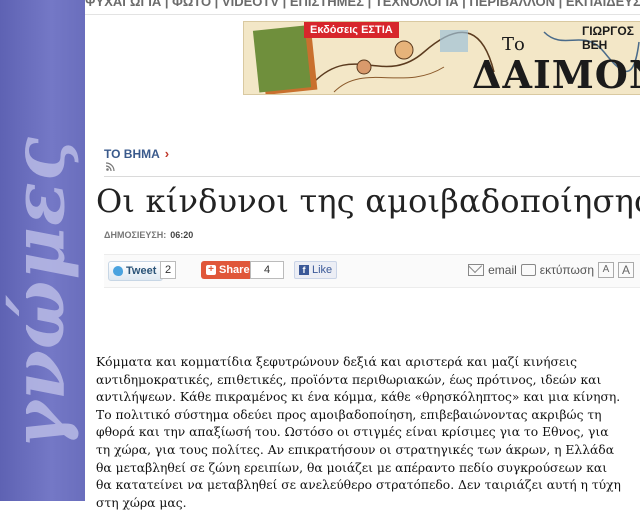  Describe the element at coordinates (167, 153) in the screenshot. I see `chevron-right-icon: ›` at that location.